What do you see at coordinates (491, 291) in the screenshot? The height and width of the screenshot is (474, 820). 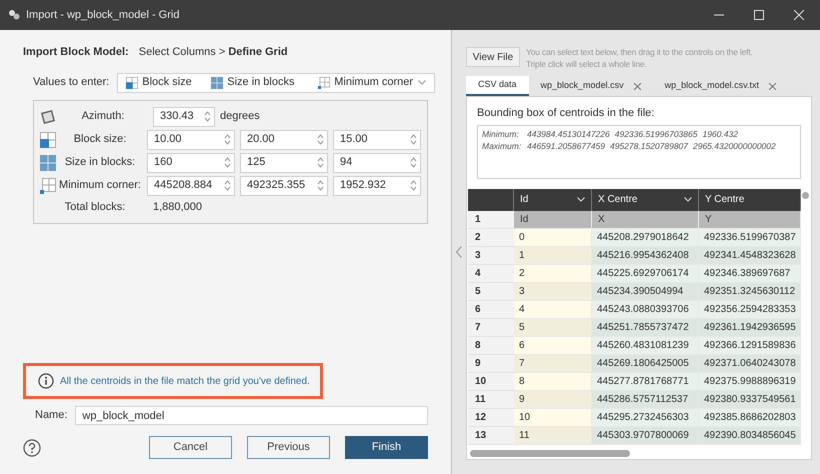 I see `row-number: 5` at bounding box center [491, 291].